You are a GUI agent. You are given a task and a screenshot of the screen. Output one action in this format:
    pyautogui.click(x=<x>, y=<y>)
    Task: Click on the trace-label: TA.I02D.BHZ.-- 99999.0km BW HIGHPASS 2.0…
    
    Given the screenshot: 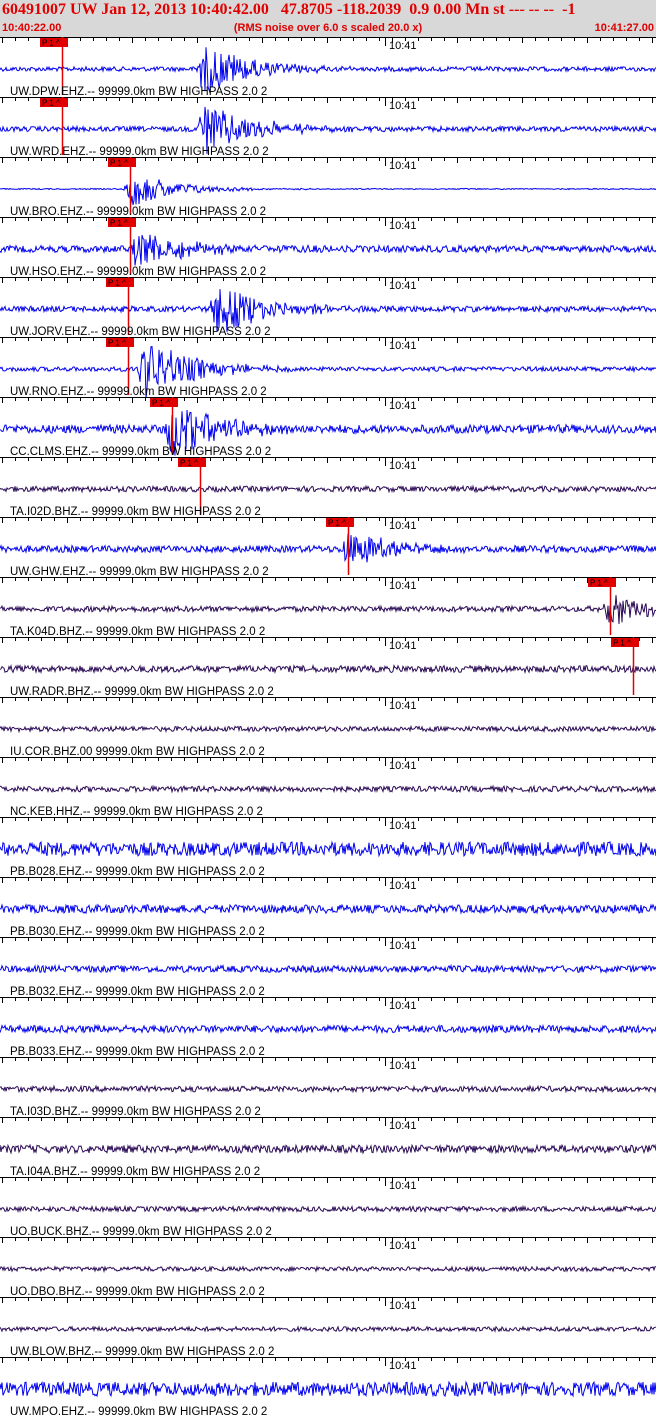 What is the action you would take?
    pyautogui.click(x=135, y=512)
    